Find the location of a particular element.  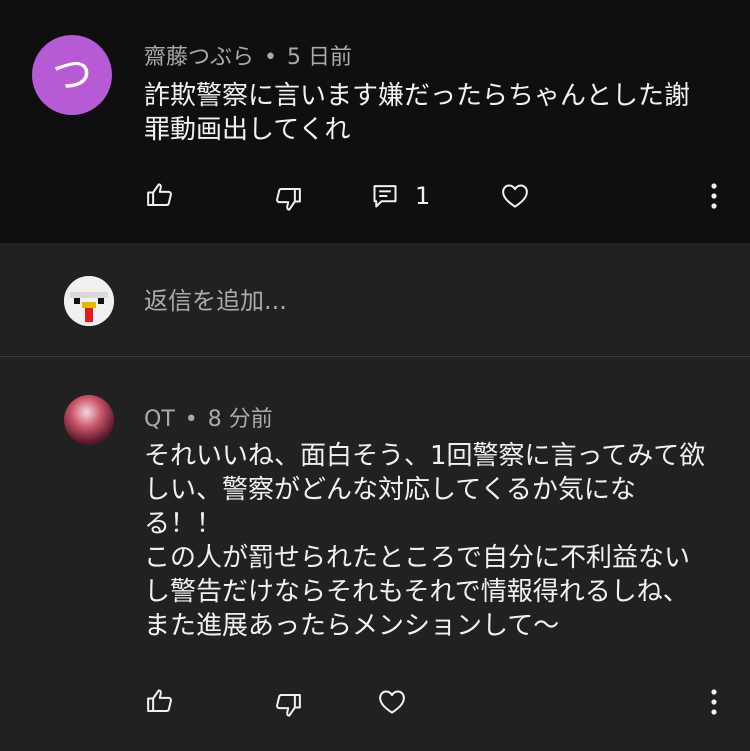

comment-time: 5 日前 is located at coordinates (319, 57).